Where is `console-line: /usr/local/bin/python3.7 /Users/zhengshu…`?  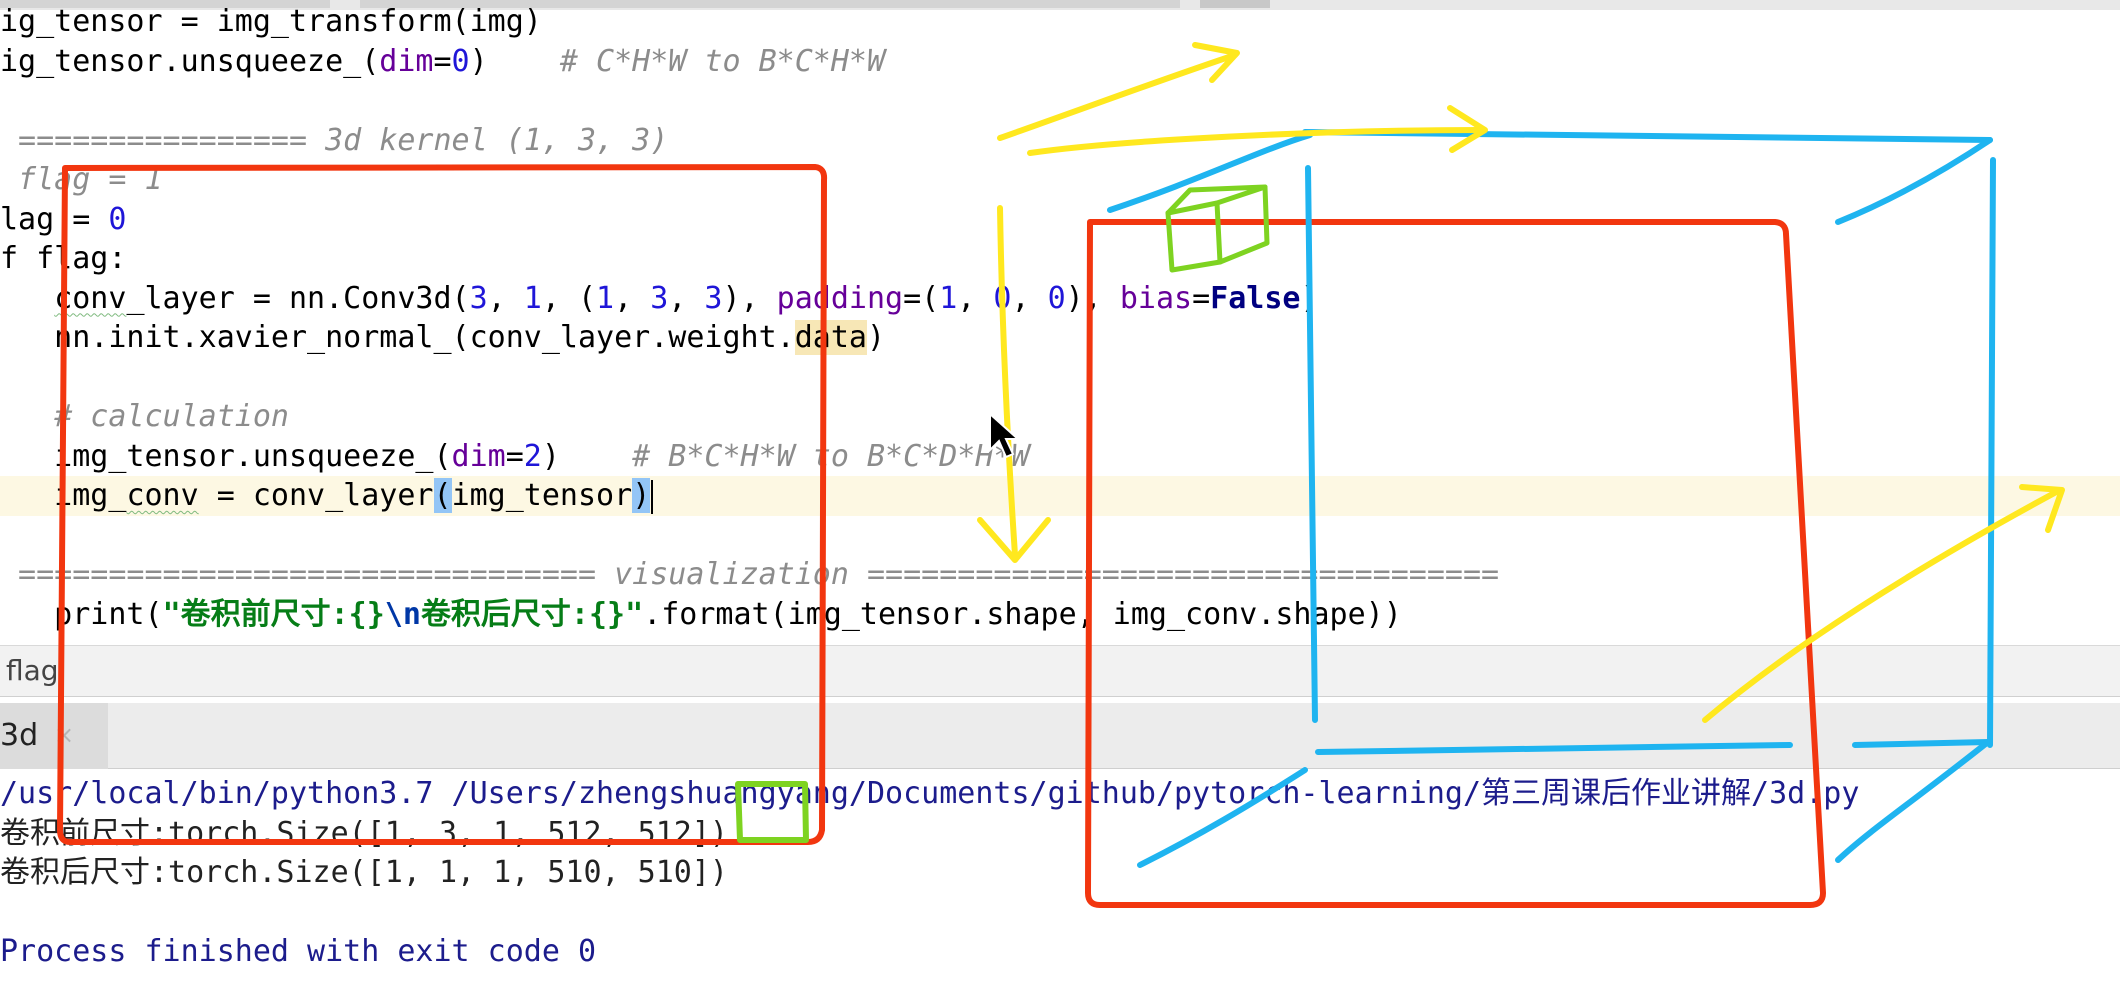
console-line: /usr/local/bin/python3.7 /Users/zhengshu… is located at coordinates (930, 793).